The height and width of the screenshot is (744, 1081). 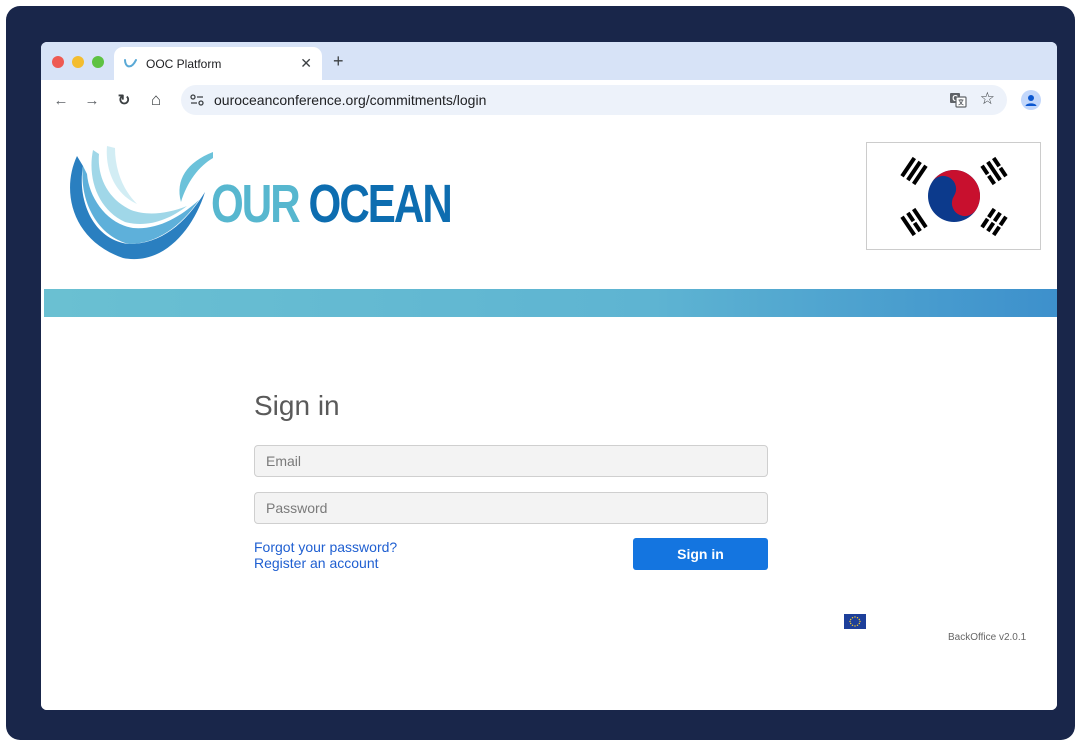 What do you see at coordinates (297, 405) in the screenshot?
I see `signin-title: Sign in` at bounding box center [297, 405].